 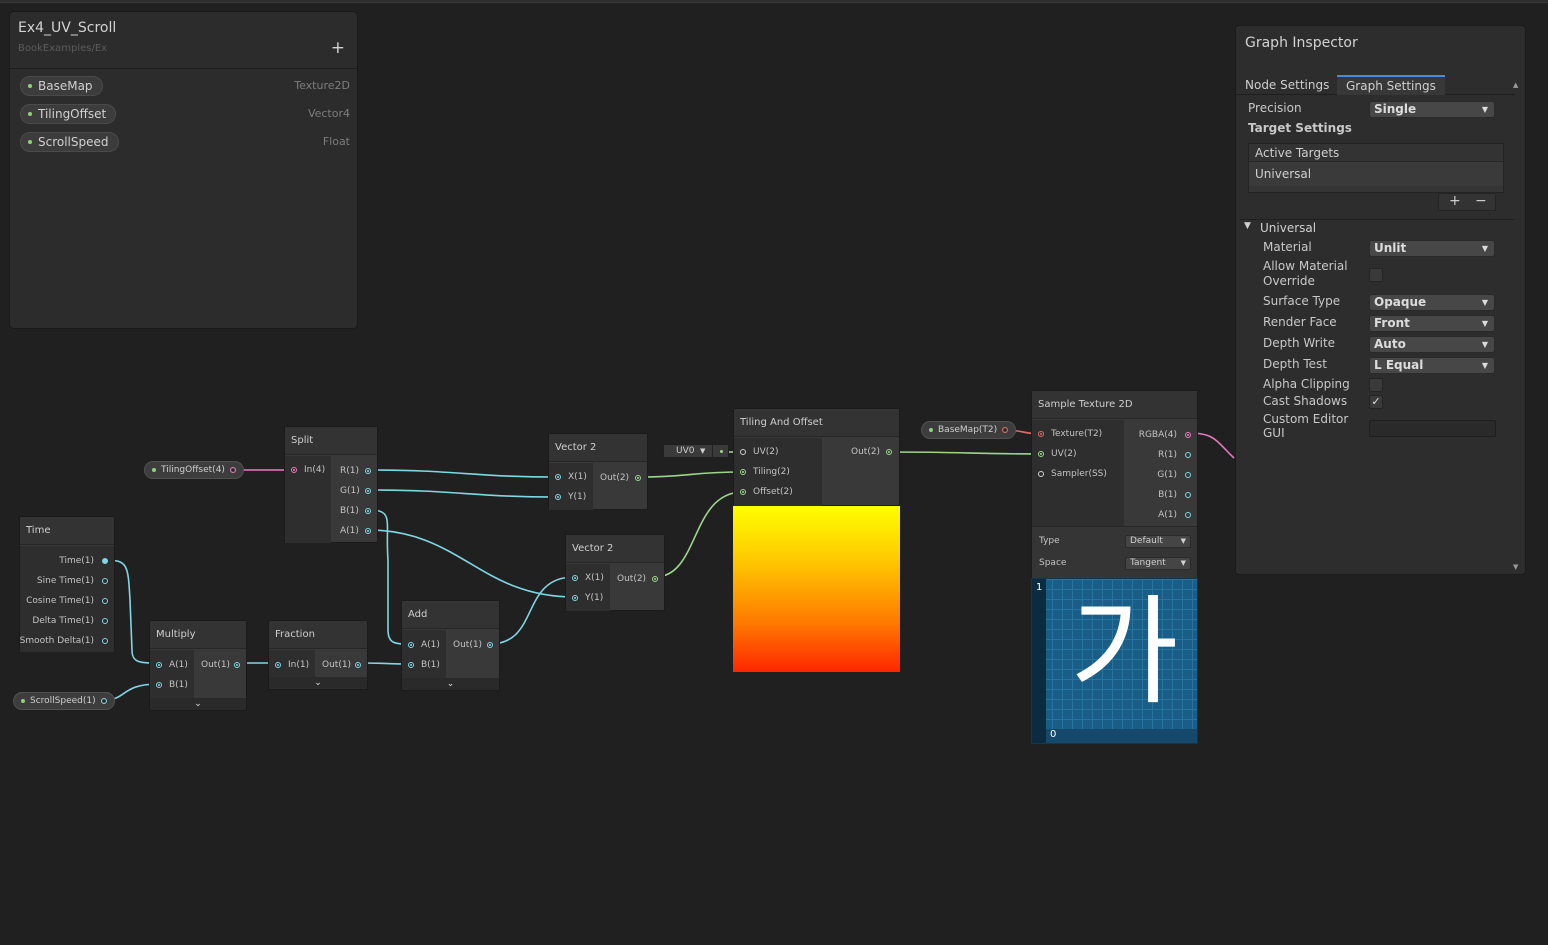 I want to click on active-targets-list: Active Targets Universal, so click(x=1376, y=168).